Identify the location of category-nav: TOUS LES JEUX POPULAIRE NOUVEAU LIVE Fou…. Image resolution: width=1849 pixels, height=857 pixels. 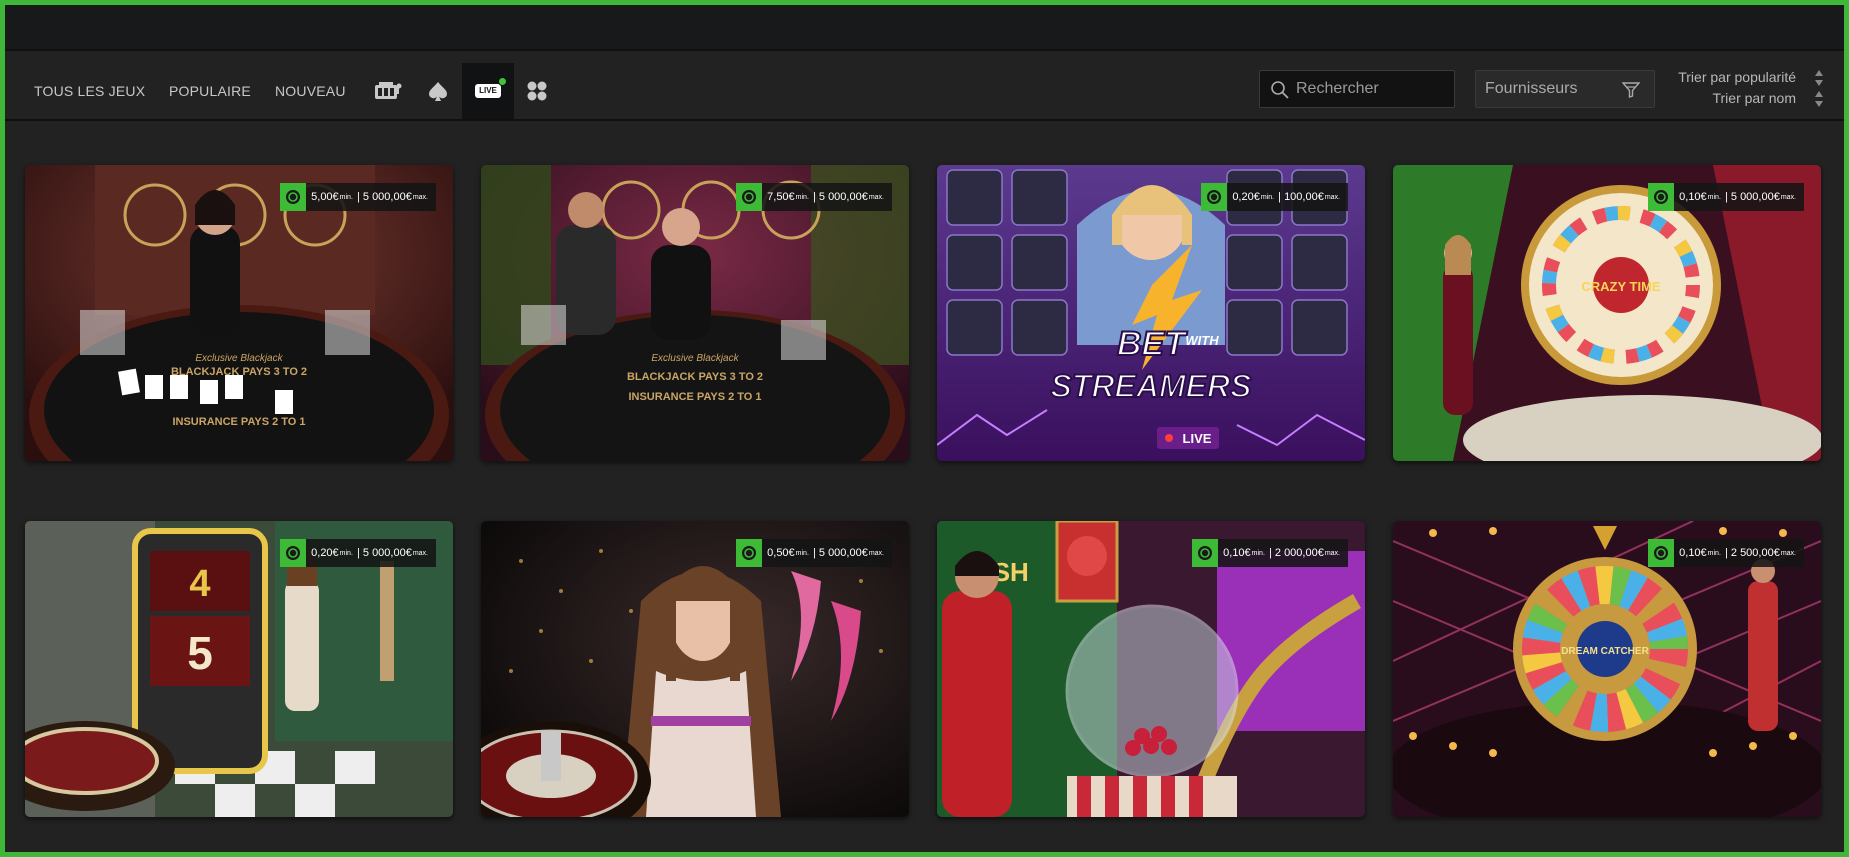
(924, 92).